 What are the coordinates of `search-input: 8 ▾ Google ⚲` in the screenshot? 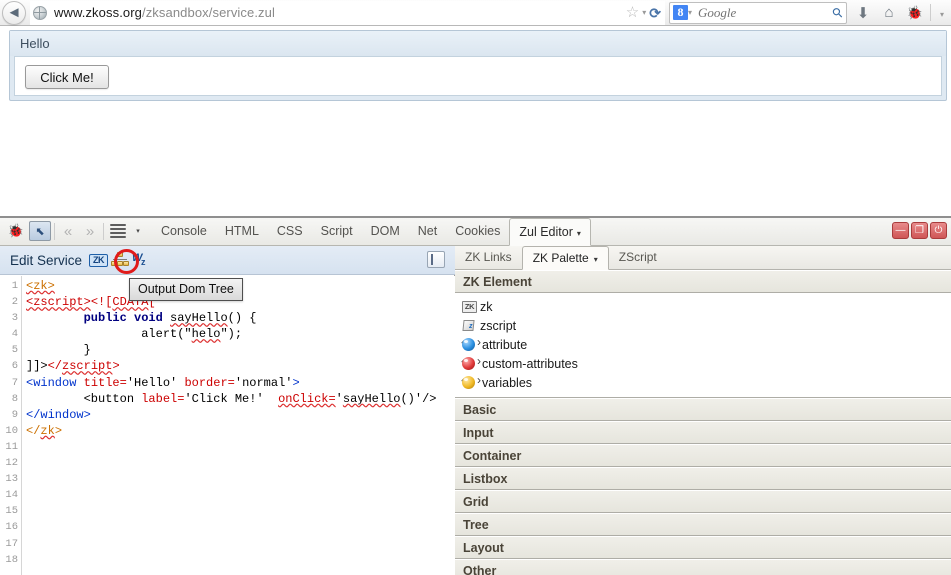 It's located at (758, 12).